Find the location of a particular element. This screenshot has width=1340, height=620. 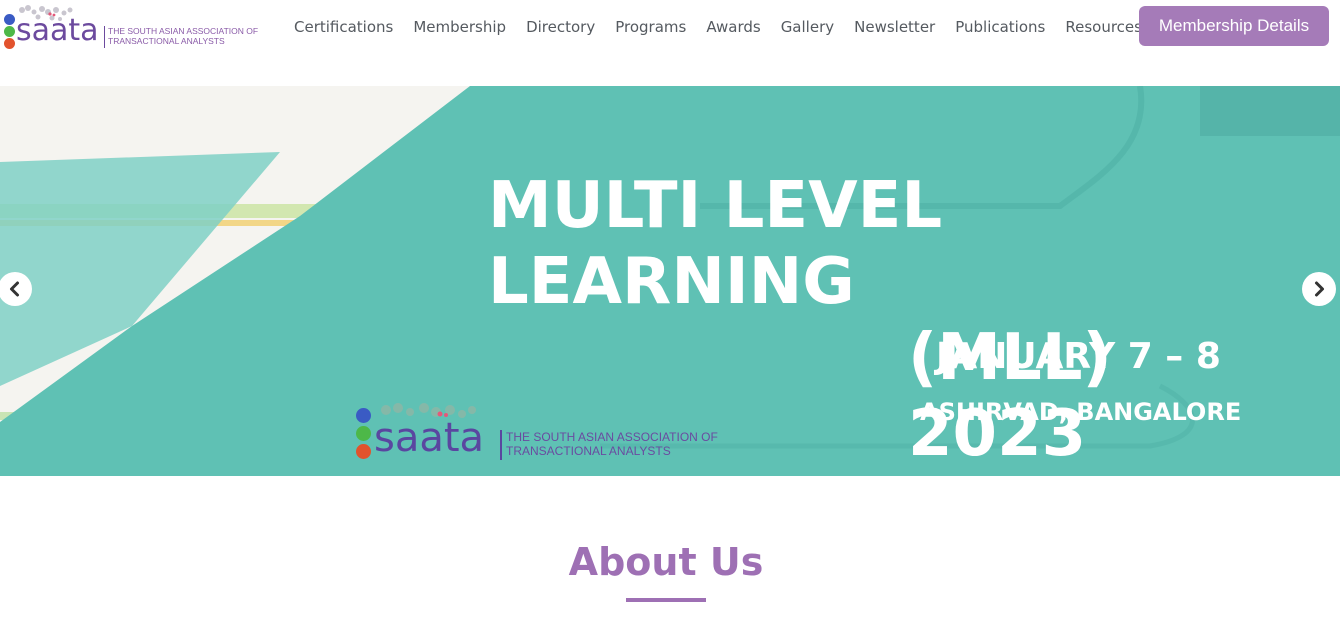

logo-dots is located at coordinates (10, 32).